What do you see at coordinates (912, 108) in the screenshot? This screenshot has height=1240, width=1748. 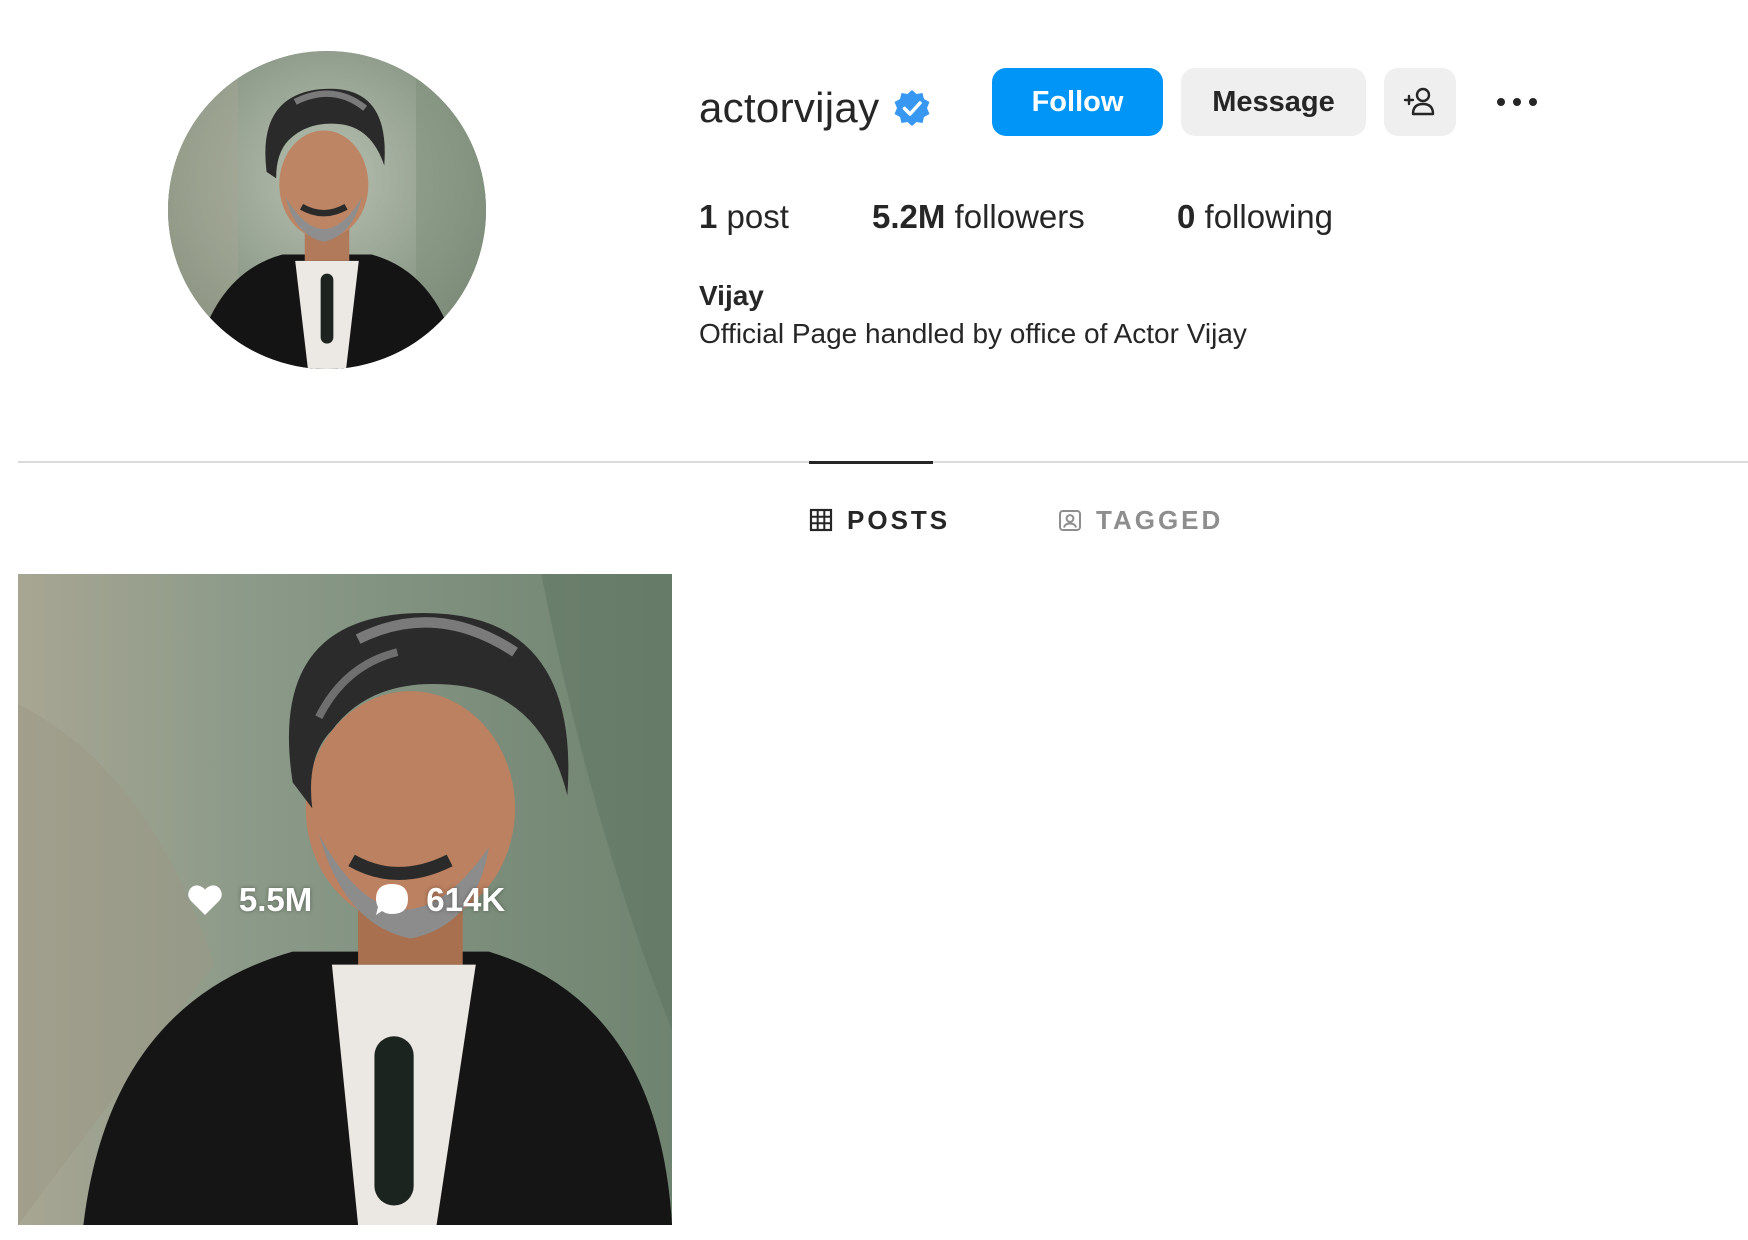 I see `verified-badge-icon` at bounding box center [912, 108].